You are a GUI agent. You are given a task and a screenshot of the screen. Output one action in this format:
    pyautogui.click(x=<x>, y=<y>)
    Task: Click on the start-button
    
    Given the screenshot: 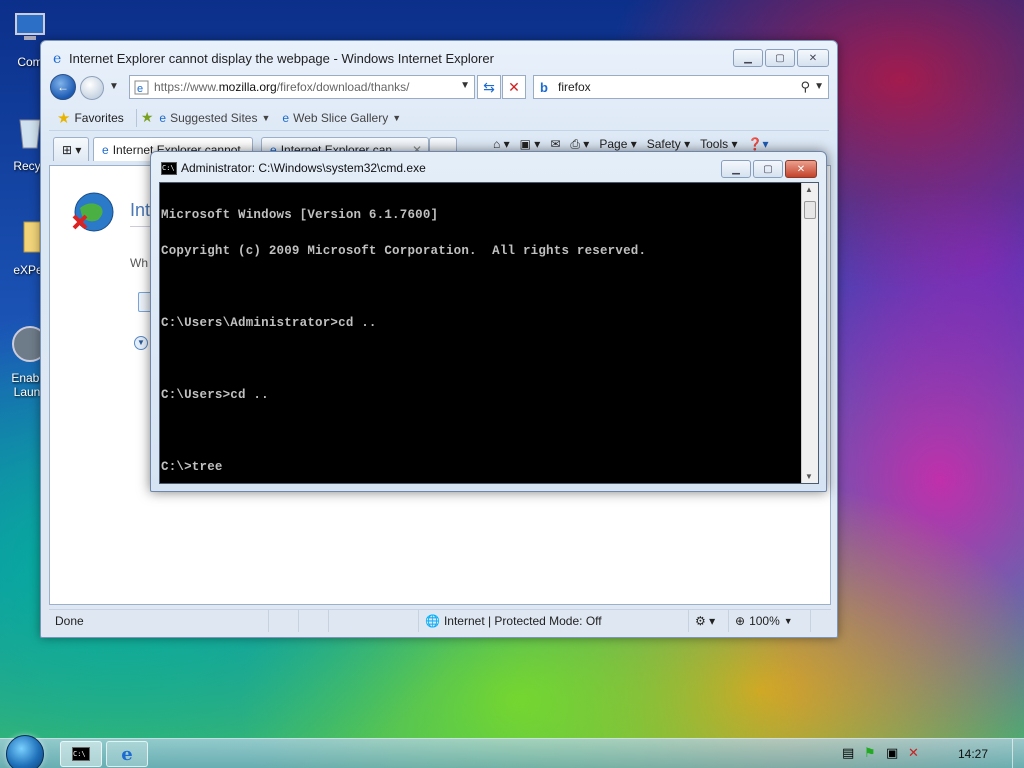 What is the action you would take?
    pyautogui.click(x=25, y=751)
    